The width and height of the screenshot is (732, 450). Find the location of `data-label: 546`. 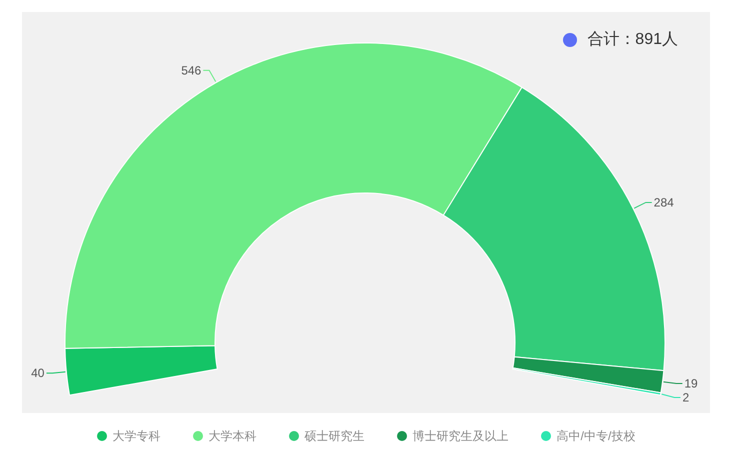

data-label: 546 is located at coordinates (191, 70).